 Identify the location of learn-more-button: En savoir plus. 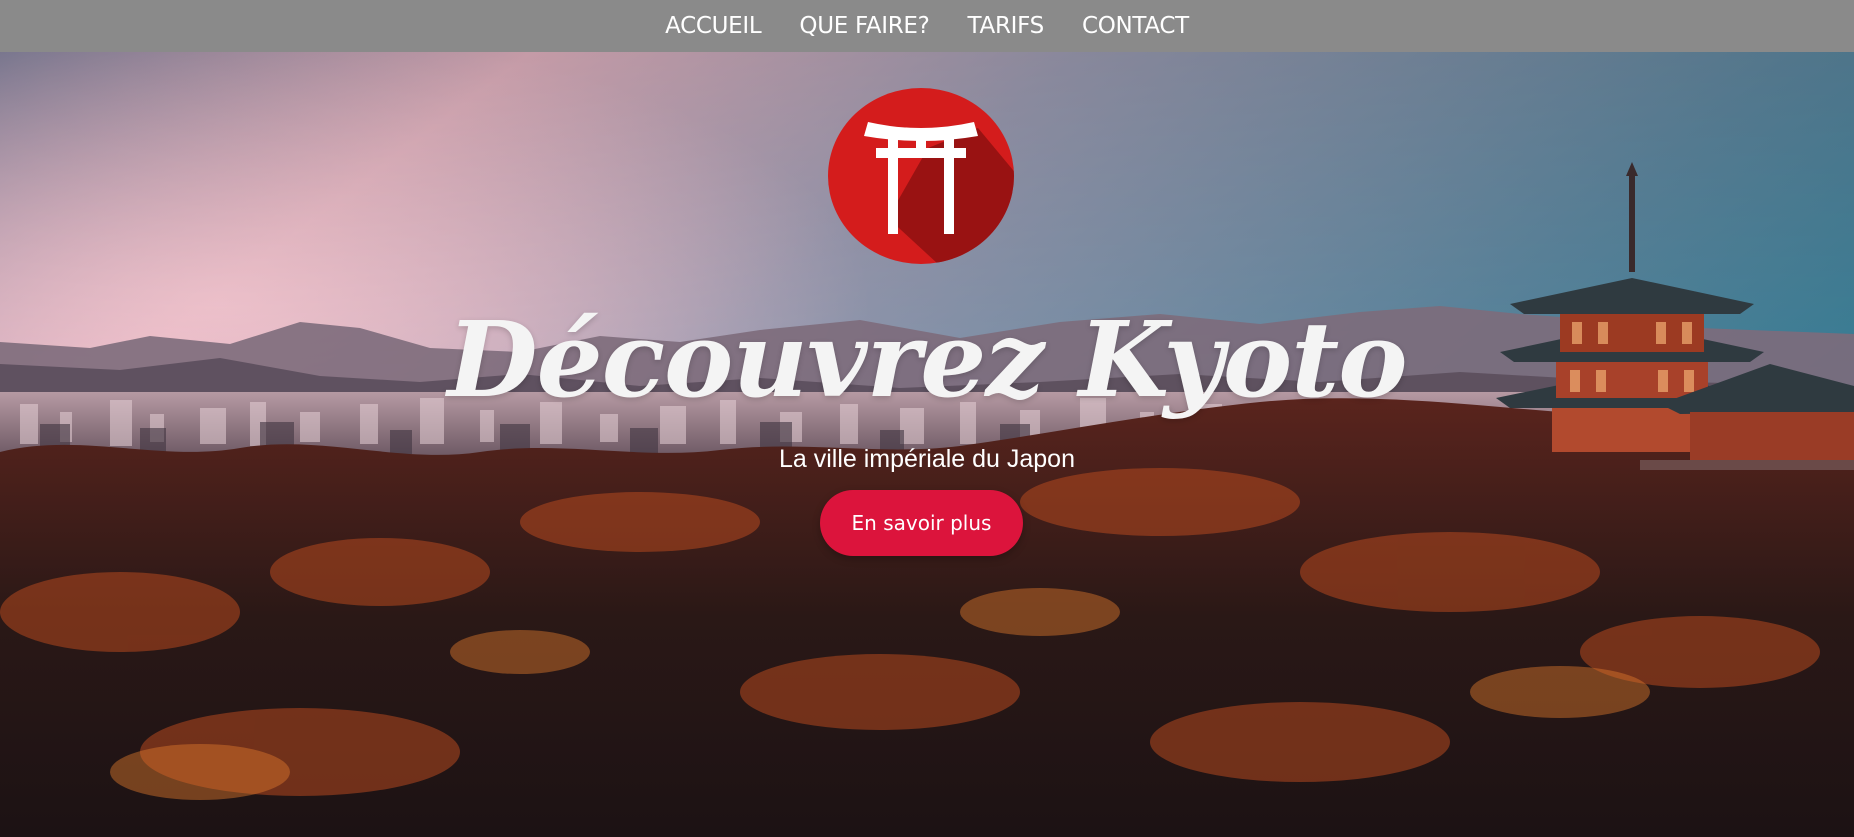
(921, 523).